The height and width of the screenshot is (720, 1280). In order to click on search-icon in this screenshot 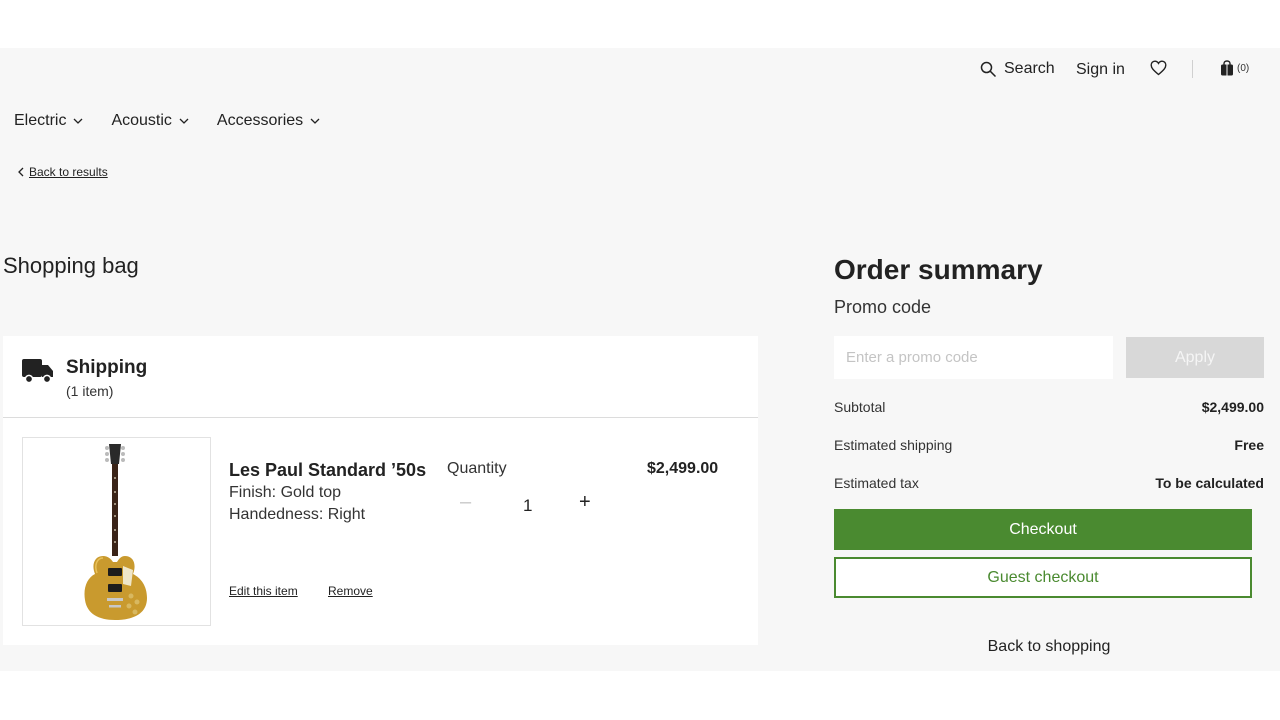, I will do `click(988, 69)`.